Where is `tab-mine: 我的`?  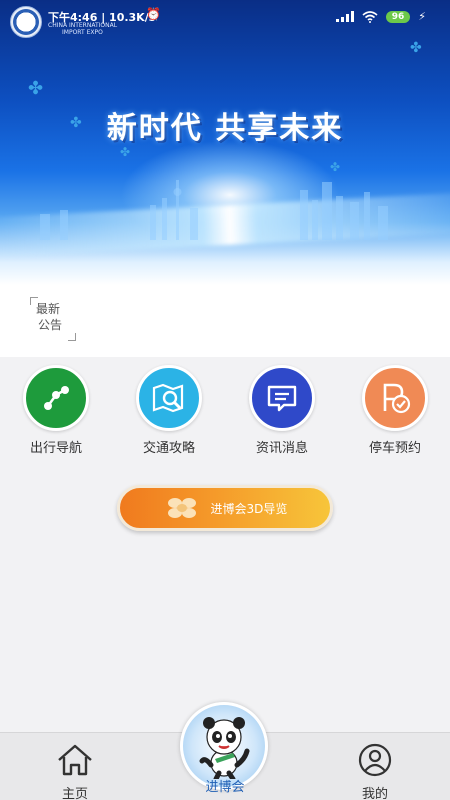 tab-mine: 我的 is located at coordinates (375, 771).